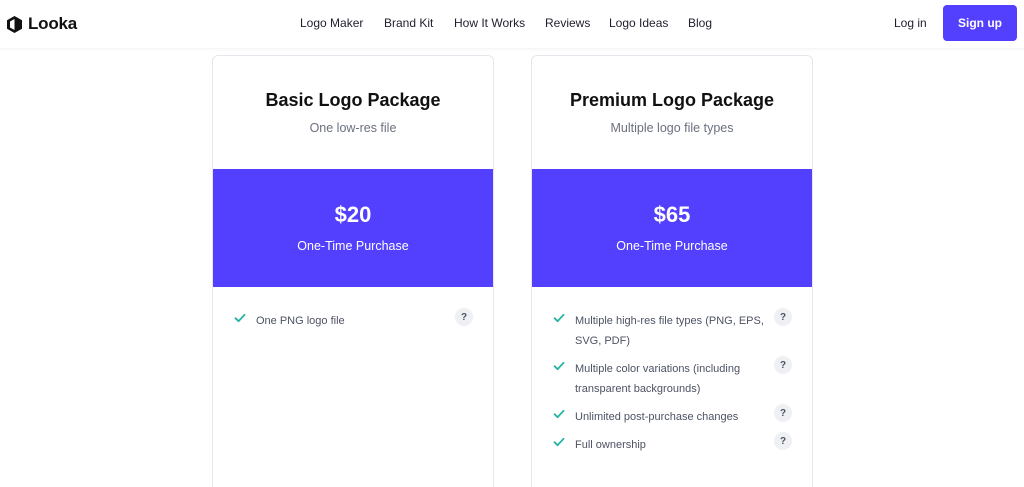 Image resolution: width=1024 pixels, height=487 pixels. What do you see at coordinates (910, 23) in the screenshot?
I see `login-link: Log in` at bounding box center [910, 23].